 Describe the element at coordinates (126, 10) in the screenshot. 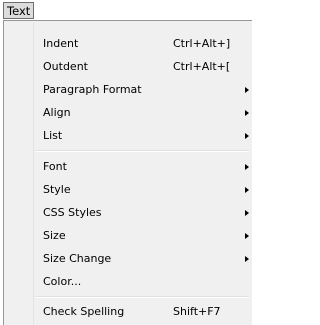

I see `menu-bar: Text` at that location.